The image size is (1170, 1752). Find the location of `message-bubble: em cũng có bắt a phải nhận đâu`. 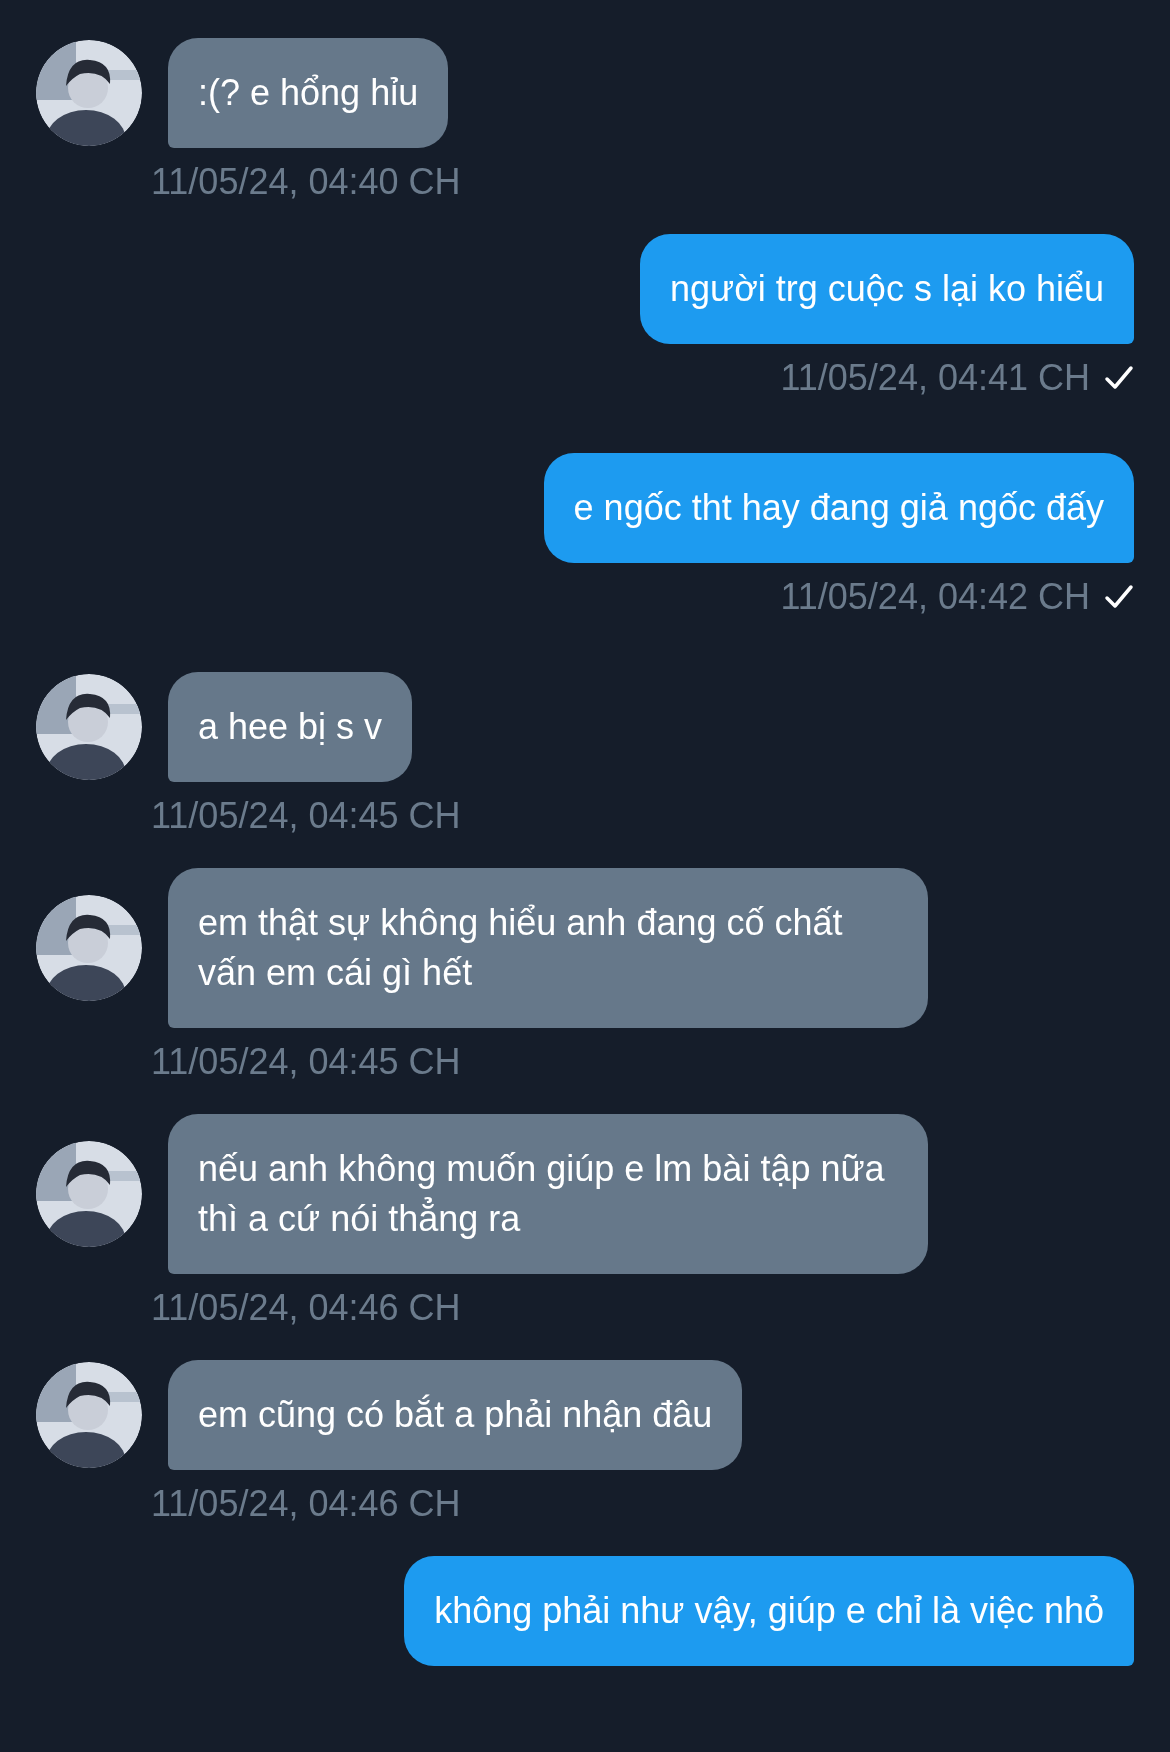

message-bubble: em cũng có bắt a phải nhận đâu is located at coordinates (455, 1415).